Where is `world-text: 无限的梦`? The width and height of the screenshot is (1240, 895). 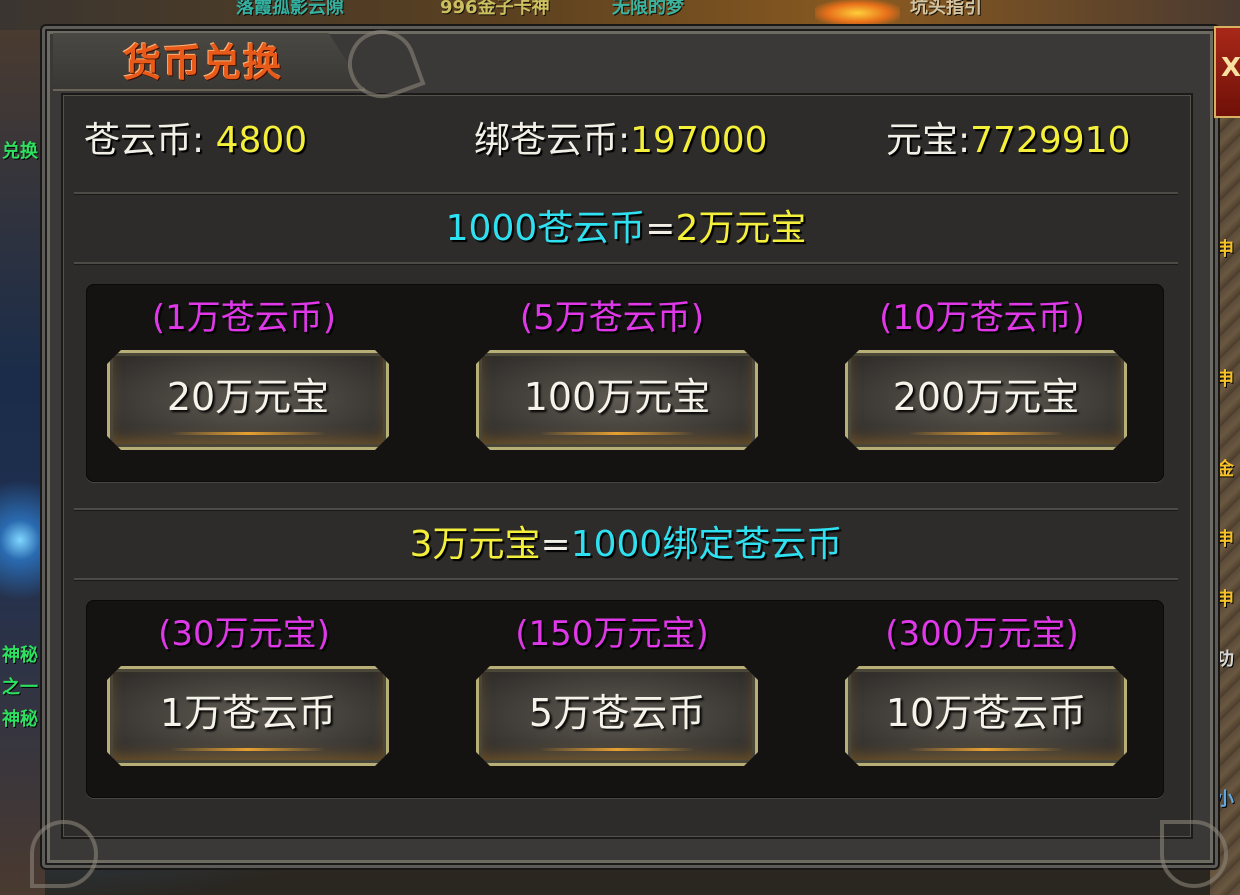
world-text: 无限的梦 is located at coordinates (648, 9).